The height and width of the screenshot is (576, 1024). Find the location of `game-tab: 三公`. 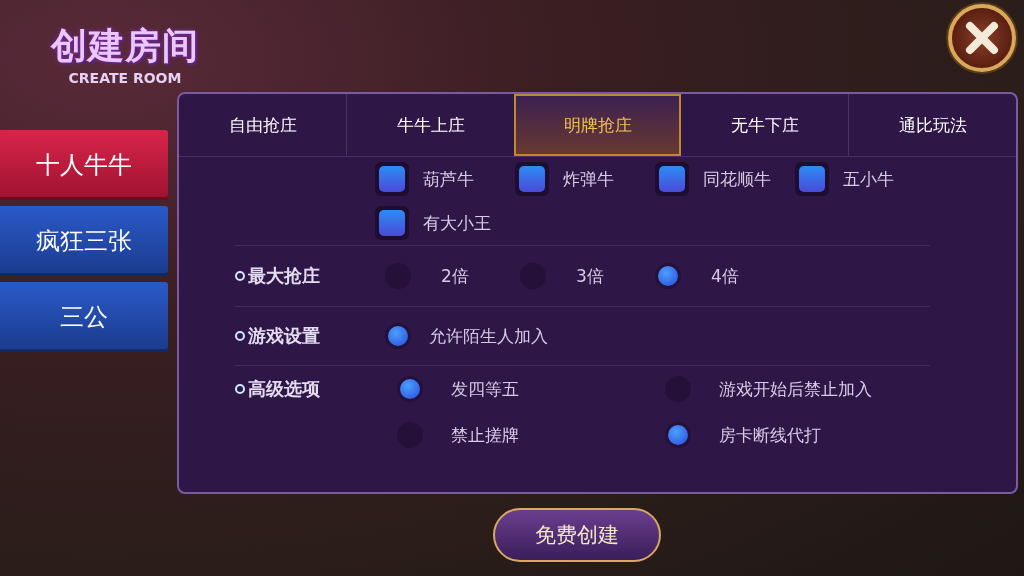

game-tab: 三公 is located at coordinates (84, 317).